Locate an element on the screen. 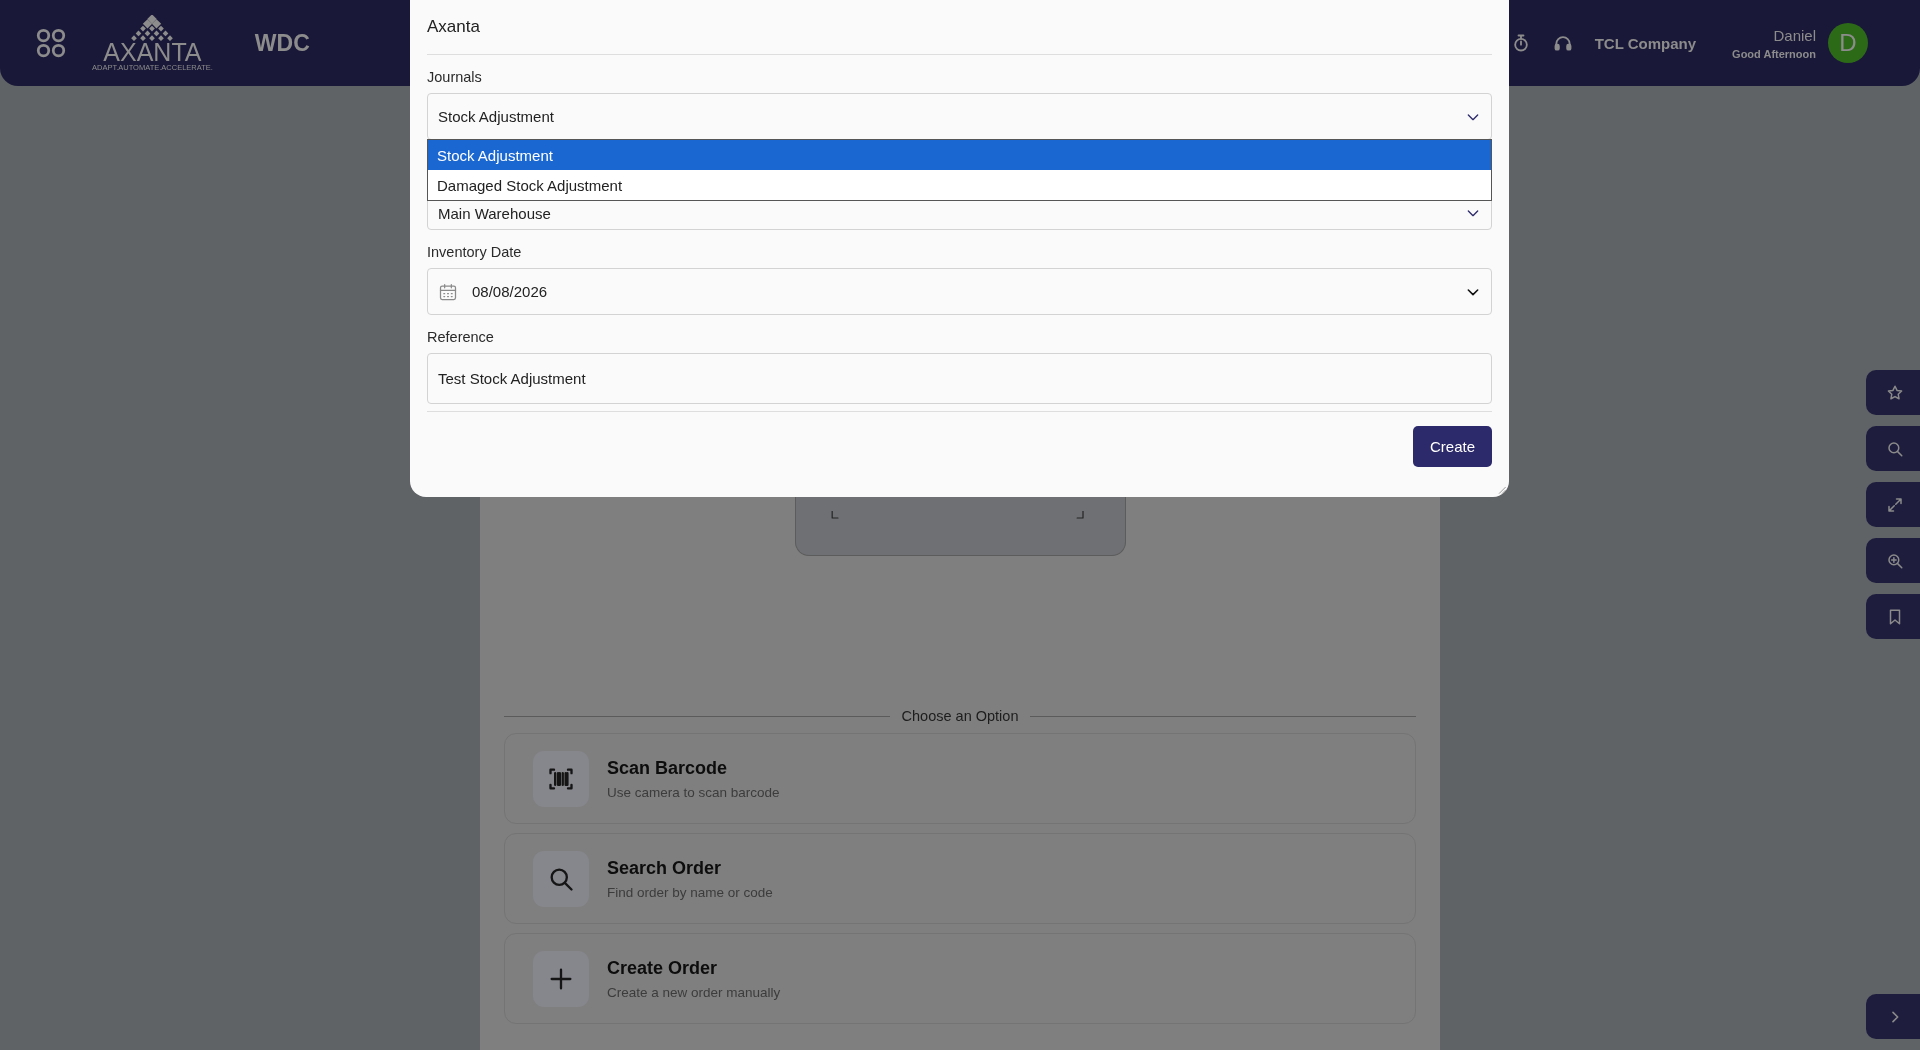 Image resolution: width=1920 pixels, height=1050 pixels. option-description: Find order by name or code is located at coordinates (690, 892).